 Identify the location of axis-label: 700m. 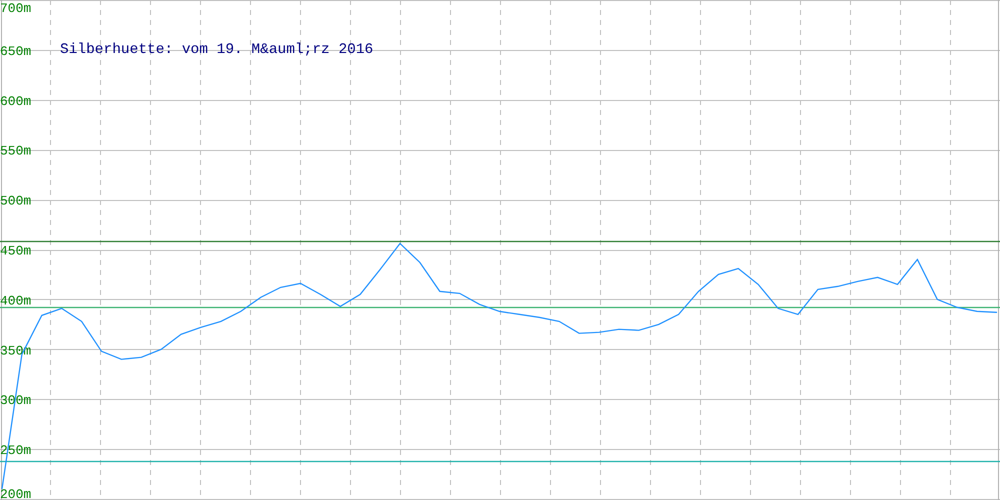
(16, 8).